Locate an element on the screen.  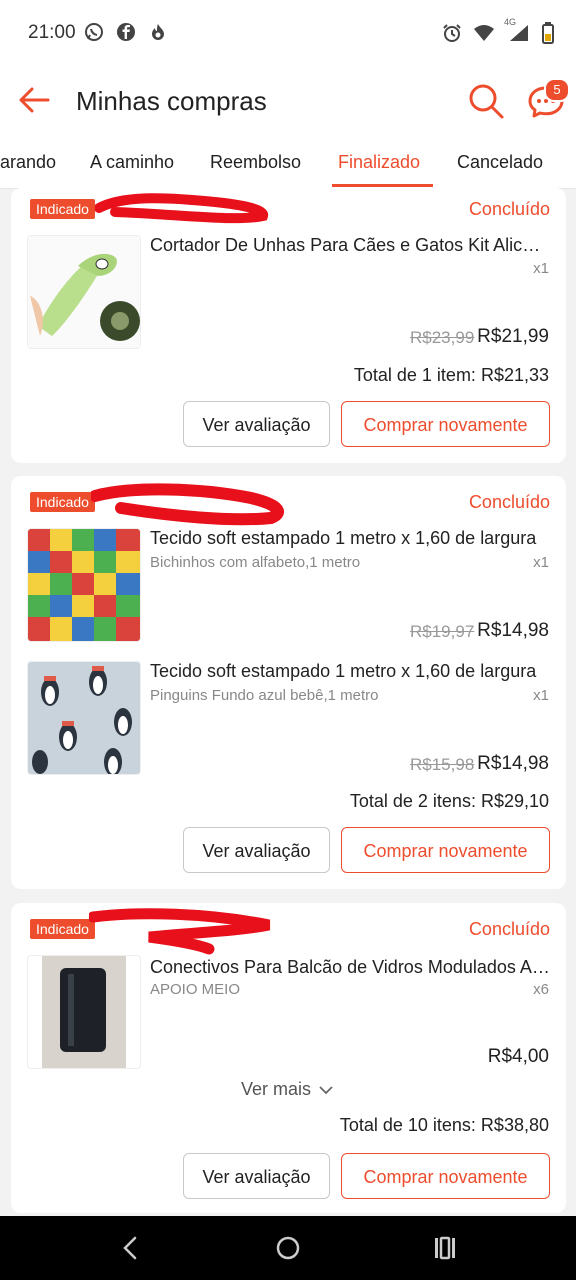
product-quantity: x6 is located at coordinates (541, 989).